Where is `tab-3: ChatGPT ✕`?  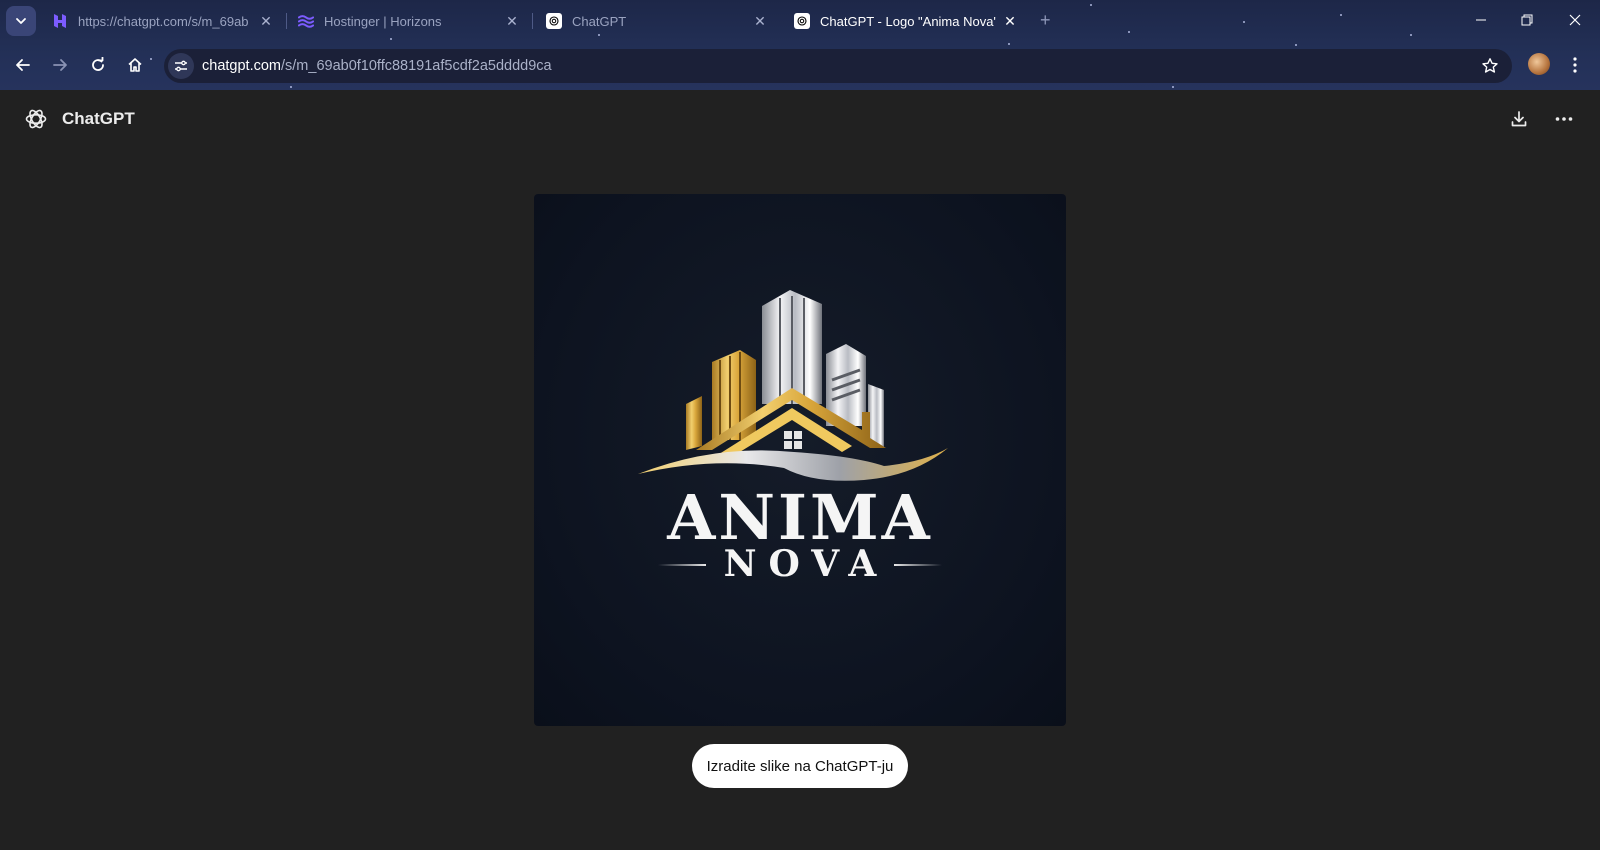
tab-3: ChatGPT ✕ is located at coordinates (657, 21).